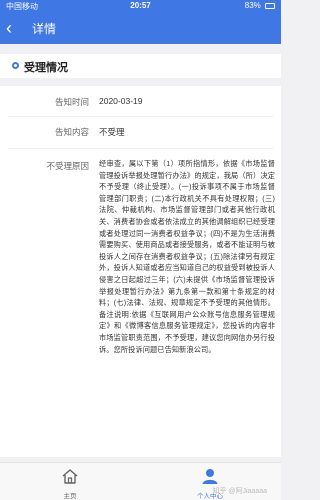 Image resolution: width=320 pixels, height=500 pixels. Describe the element at coordinates (70, 496) in the screenshot. I see `tab-home-label: 主页` at that location.